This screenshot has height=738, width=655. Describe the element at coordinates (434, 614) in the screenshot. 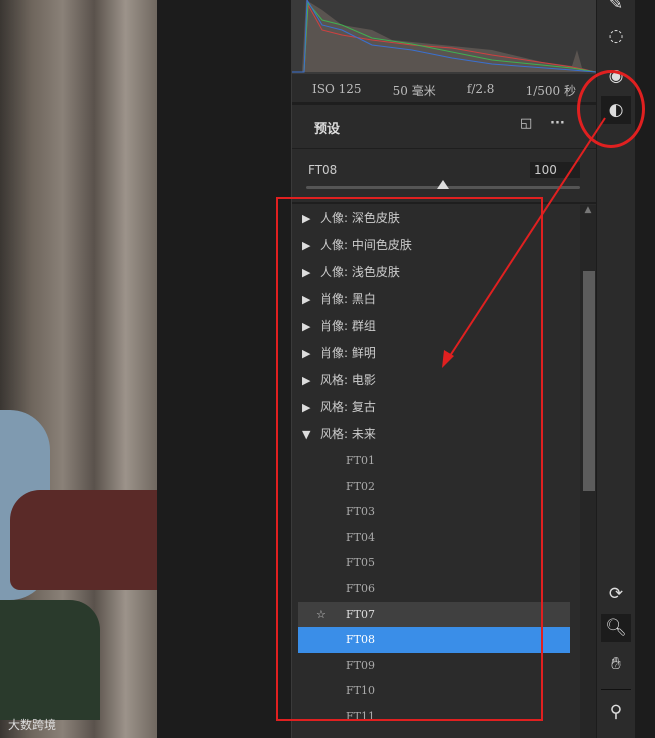

I see `preset-item: ☆ FT07` at that location.